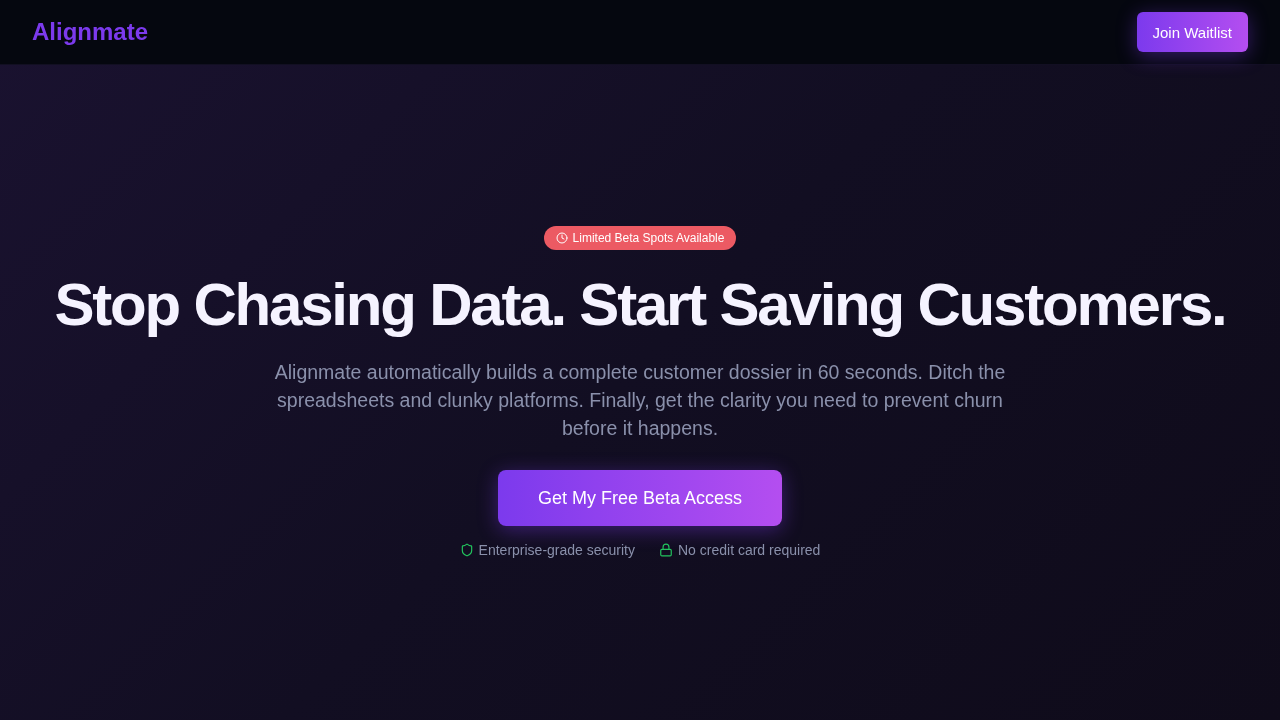 Image resolution: width=1280 pixels, height=720 pixels. What do you see at coordinates (90, 32) in the screenshot?
I see `logo: Alignmate` at bounding box center [90, 32].